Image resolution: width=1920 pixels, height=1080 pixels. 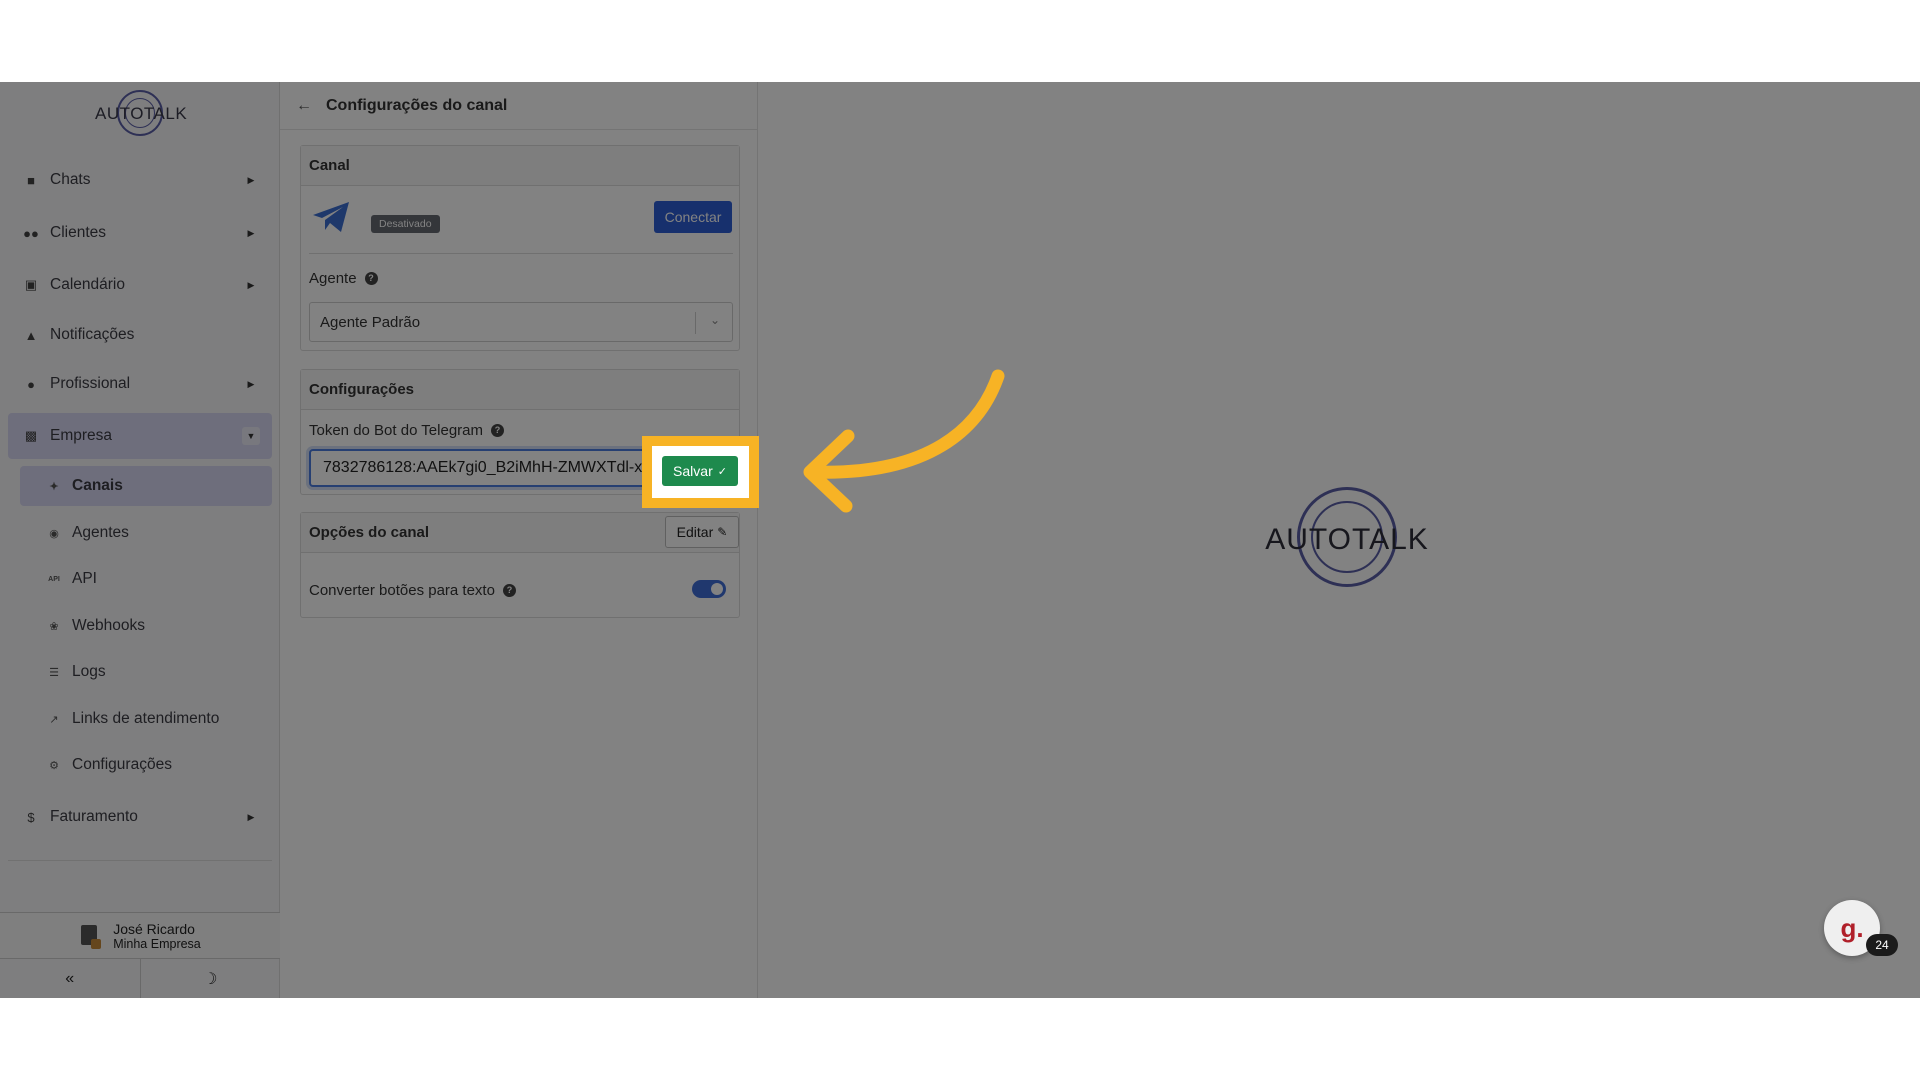 I want to click on building-icon: ▩, so click(x=31, y=435).